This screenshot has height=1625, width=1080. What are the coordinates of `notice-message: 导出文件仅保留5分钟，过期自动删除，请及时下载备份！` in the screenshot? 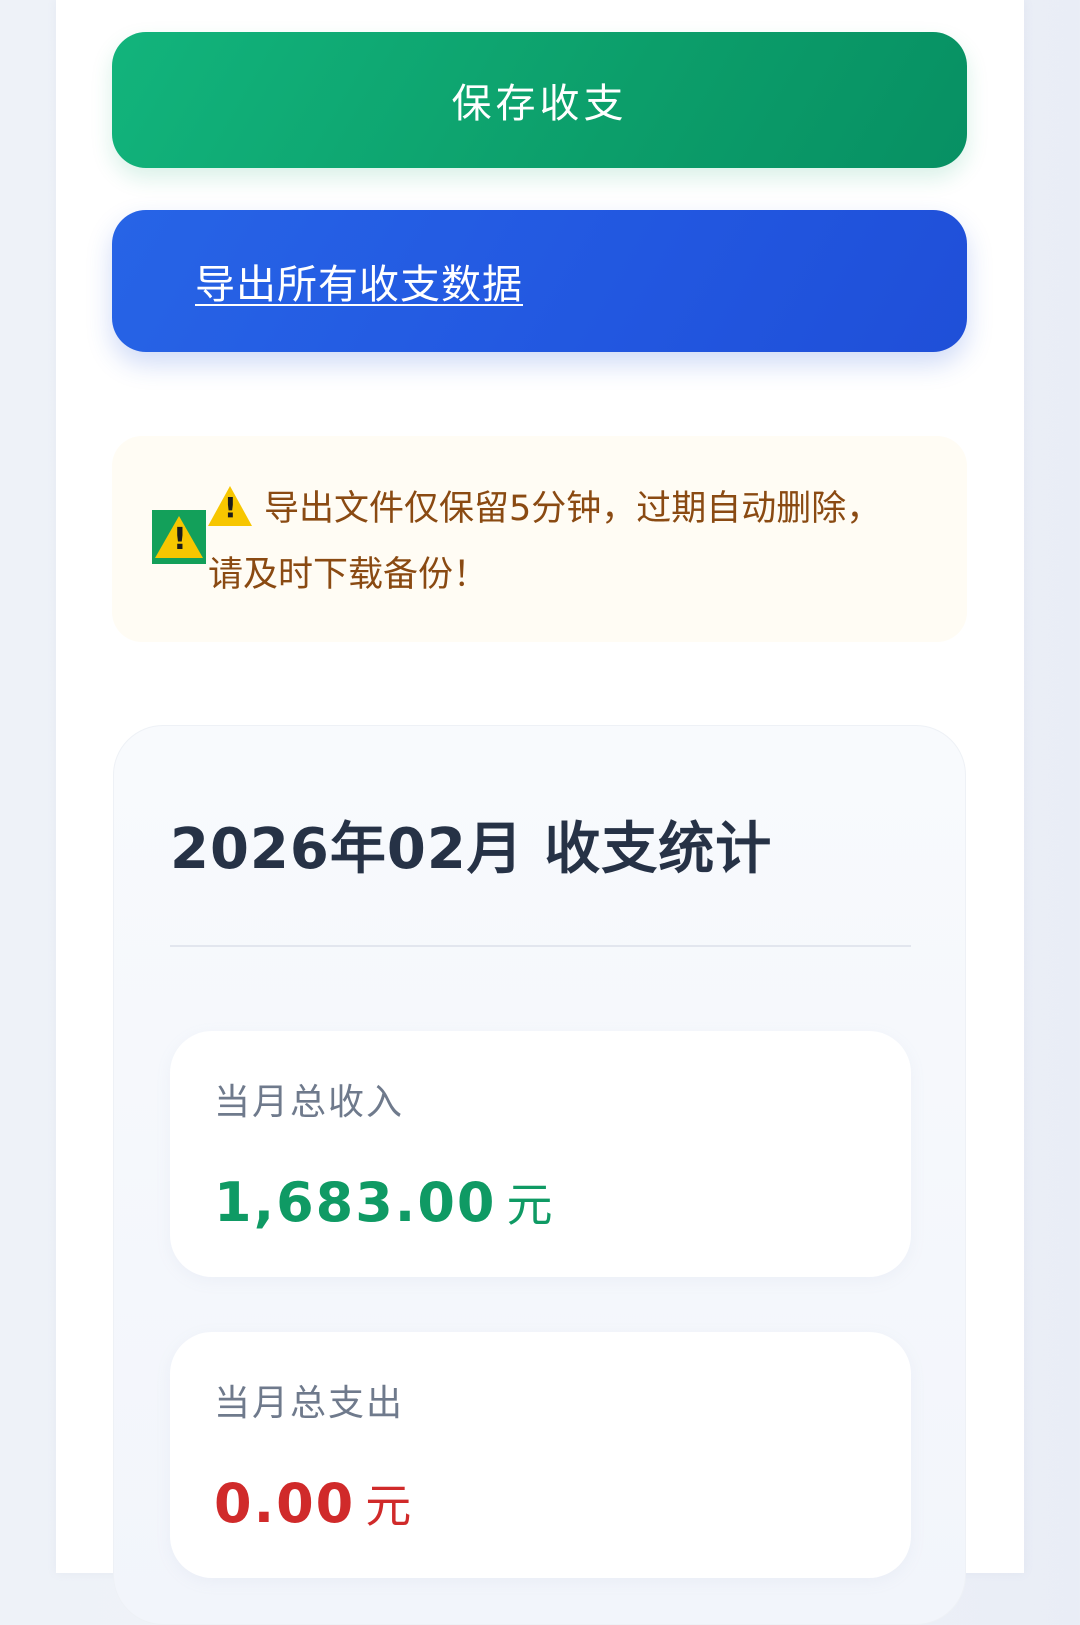 It's located at (545, 542).